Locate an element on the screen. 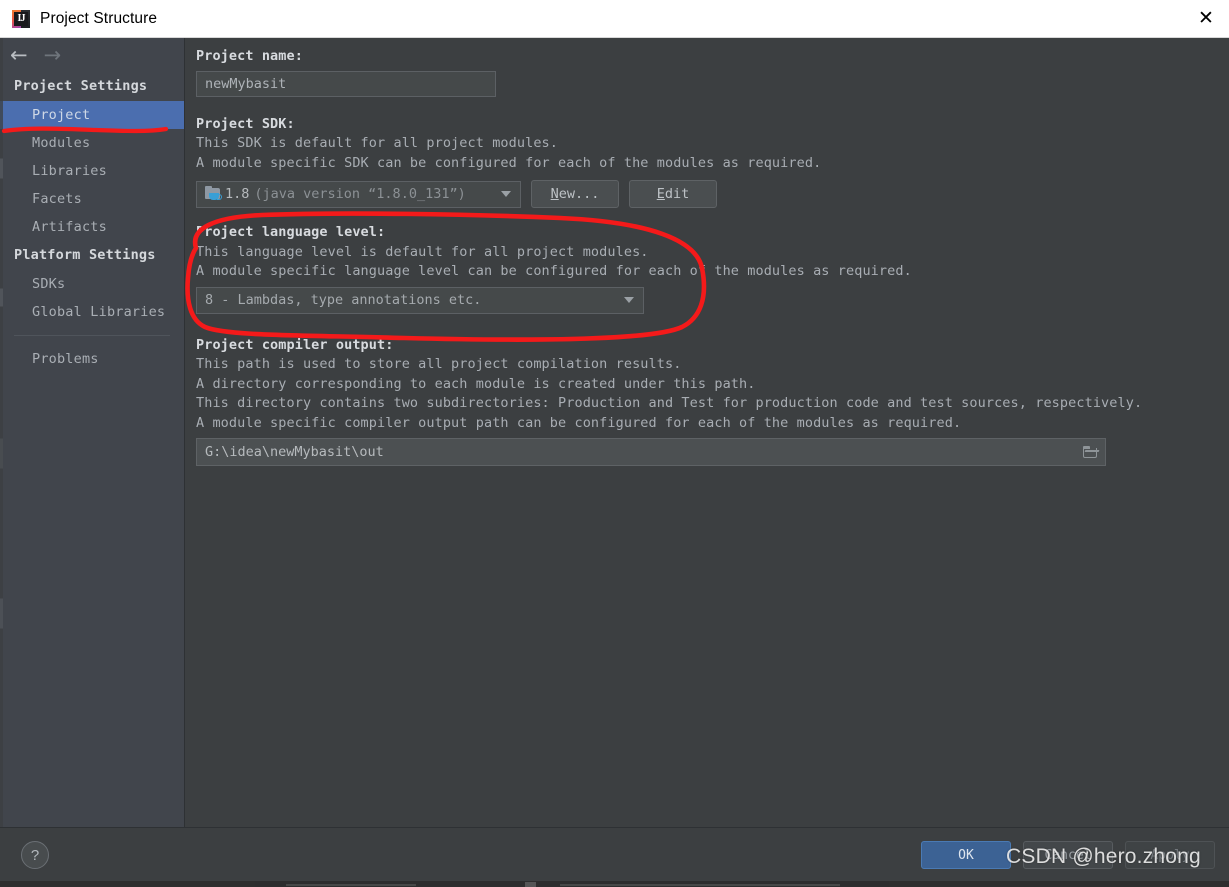 The height and width of the screenshot is (887, 1229). sidebar-divider is located at coordinates (92, 335).